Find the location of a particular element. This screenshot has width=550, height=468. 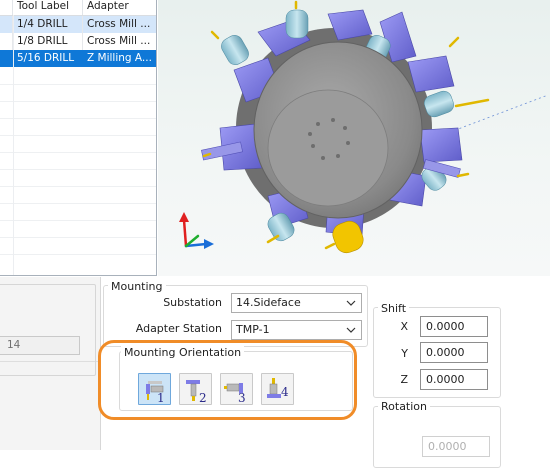

axis-triad is located at coordinates (196, 230).